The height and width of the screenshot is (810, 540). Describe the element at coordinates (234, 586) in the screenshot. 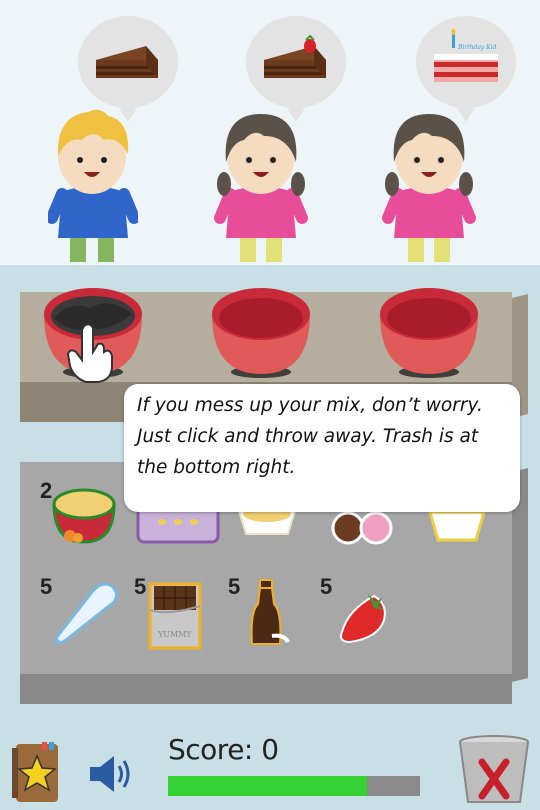

I see `ingredient-count-chocolate-syrup: 5` at that location.